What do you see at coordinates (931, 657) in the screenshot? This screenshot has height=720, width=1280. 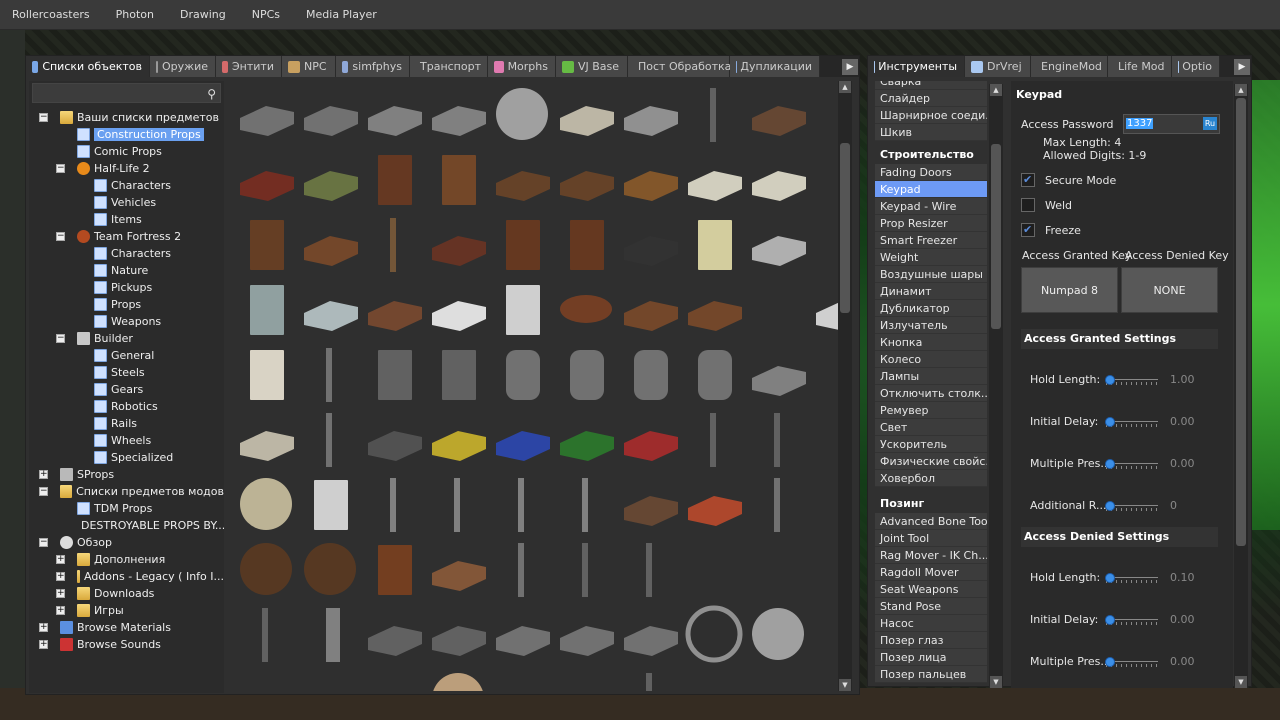 I see `tool-item: Позер лица` at bounding box center [931, 657].